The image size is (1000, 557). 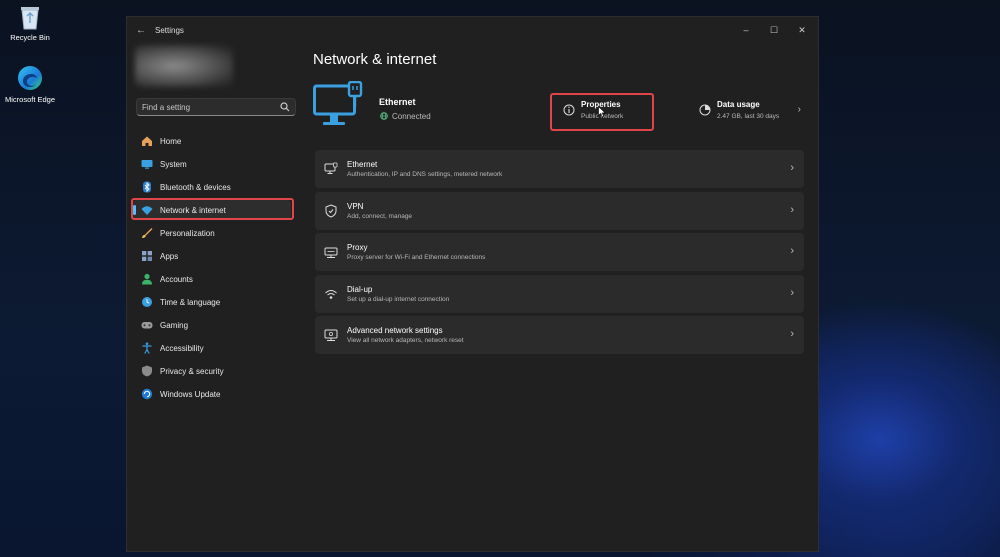 What do you see at coordinates (375, 59) in the screenshot?
I see `page-title: Network & internet` at bounding box center [375, 59].